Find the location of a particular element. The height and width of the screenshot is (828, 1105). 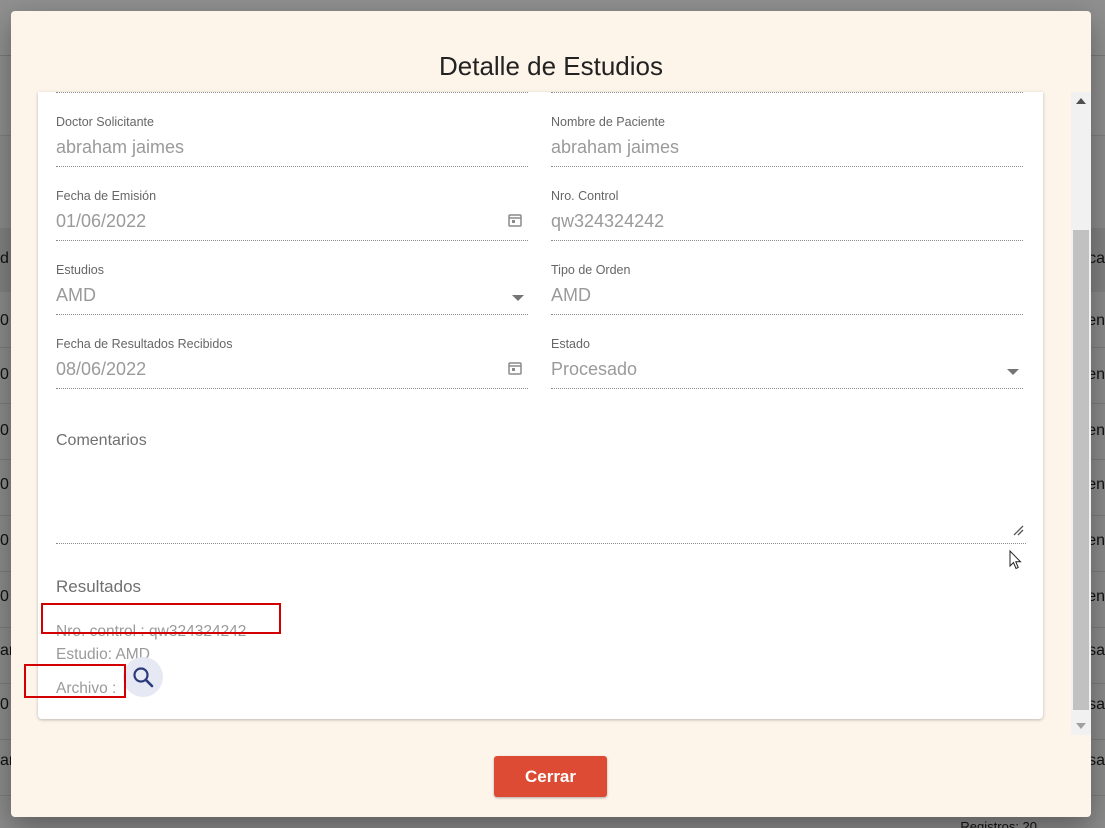

studies-select: Estudios AMD is located at coordinates (292, 289).